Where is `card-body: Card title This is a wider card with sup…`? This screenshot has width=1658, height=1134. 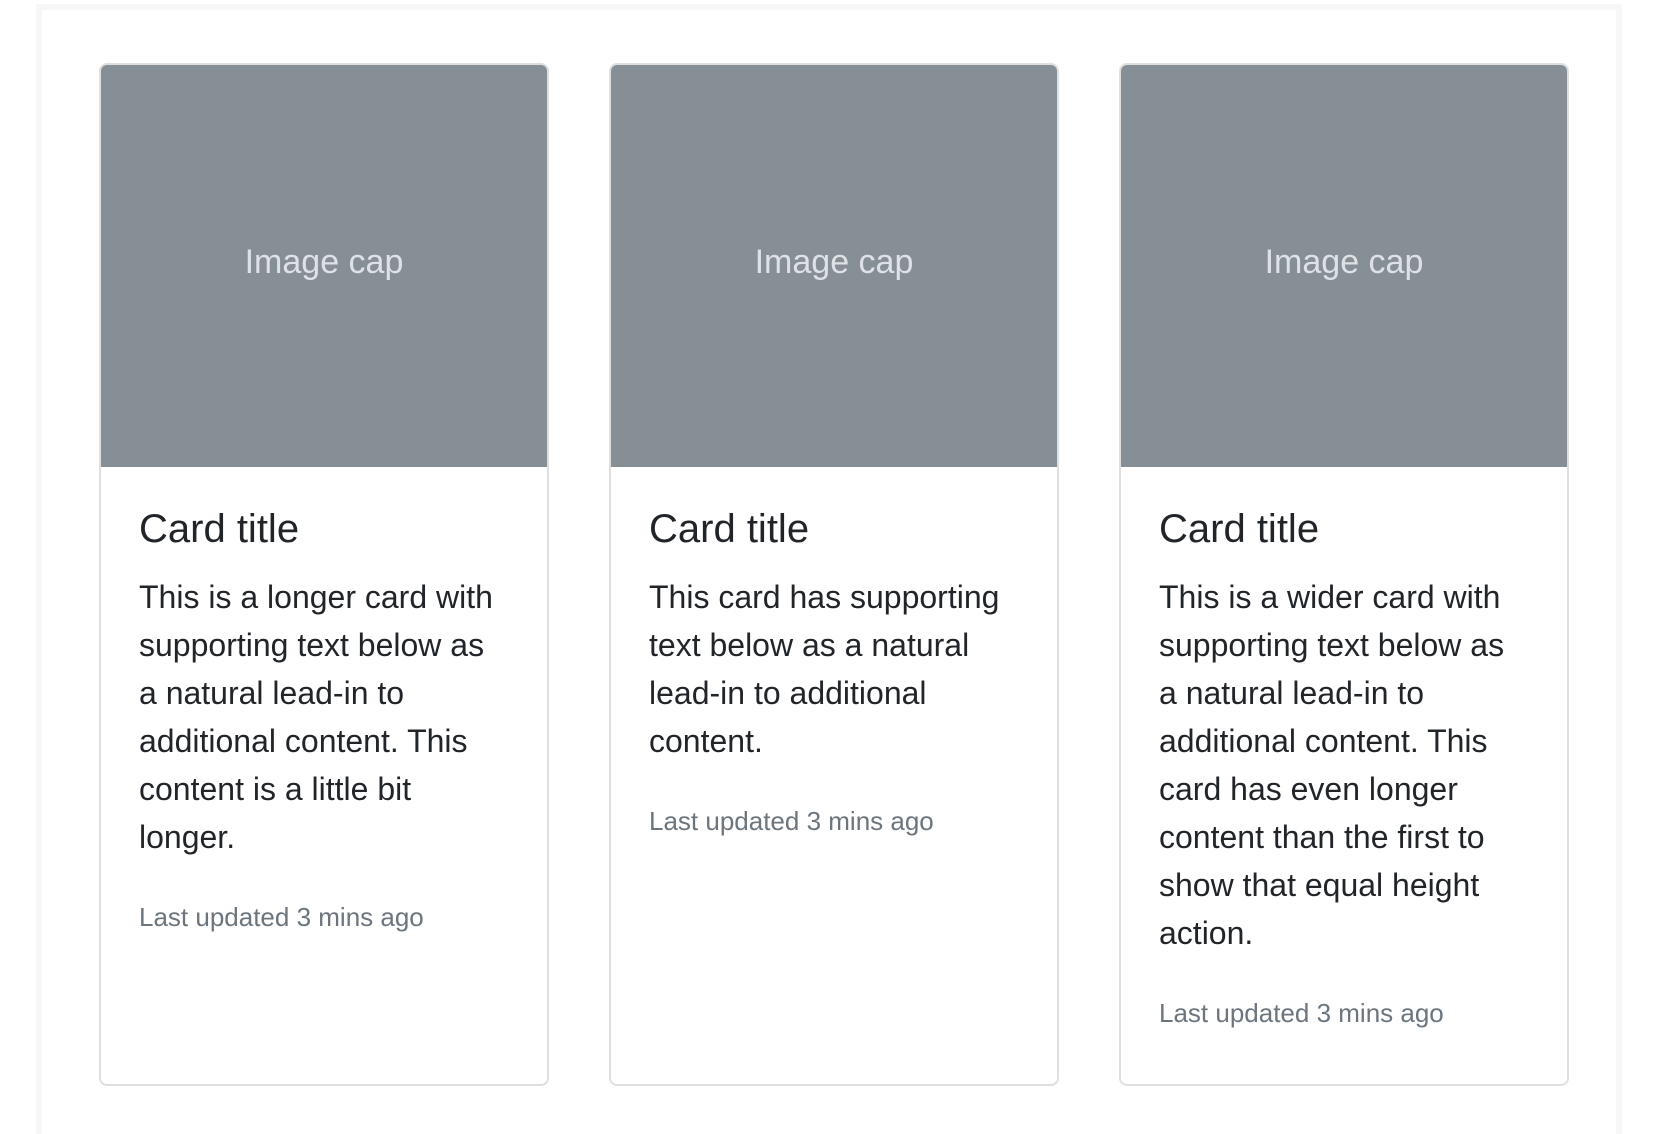
card-body: Card title This is a wider card with sup… is located at coordinates (1344, 749).